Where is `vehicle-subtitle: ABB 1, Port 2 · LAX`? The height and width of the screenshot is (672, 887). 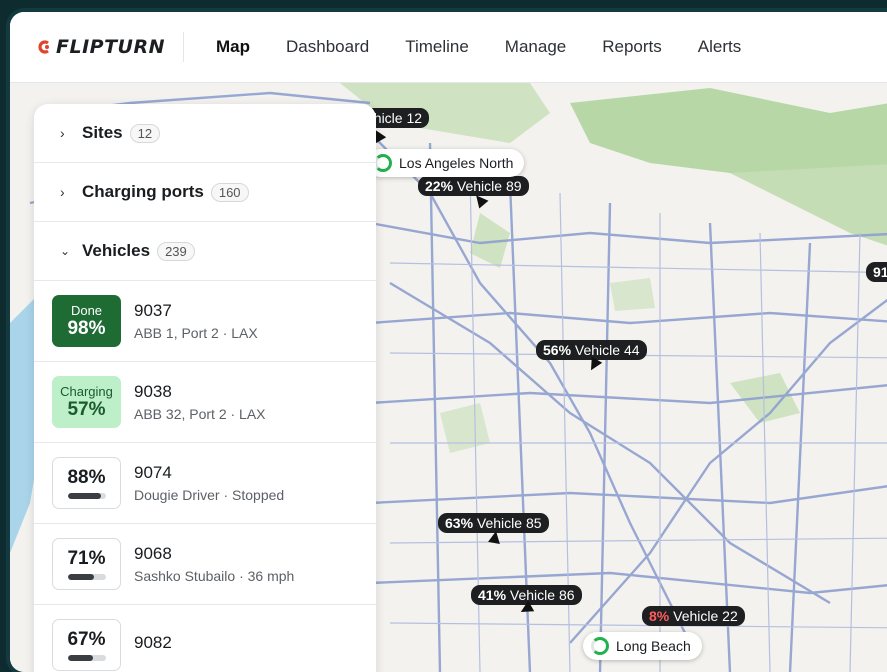 vehicle-subtitle: ABB 1, Port 2 · LAX is located at coordinates (196, 333).